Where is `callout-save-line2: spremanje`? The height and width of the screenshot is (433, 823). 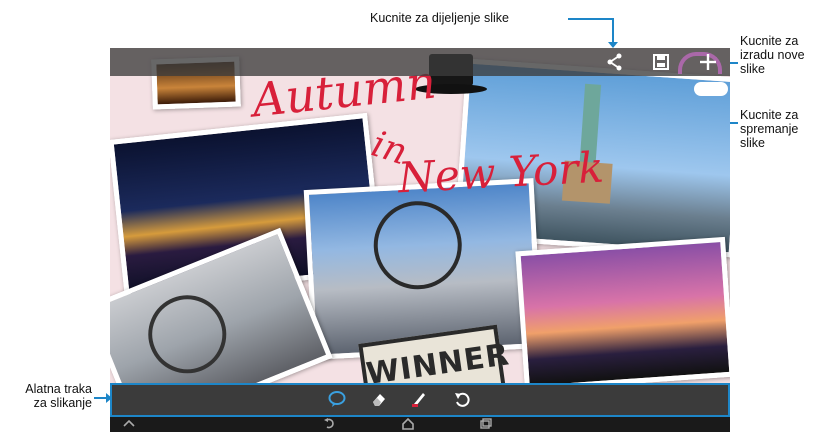 callout-save-line2: spremanje is located at coordinates (769, 129).